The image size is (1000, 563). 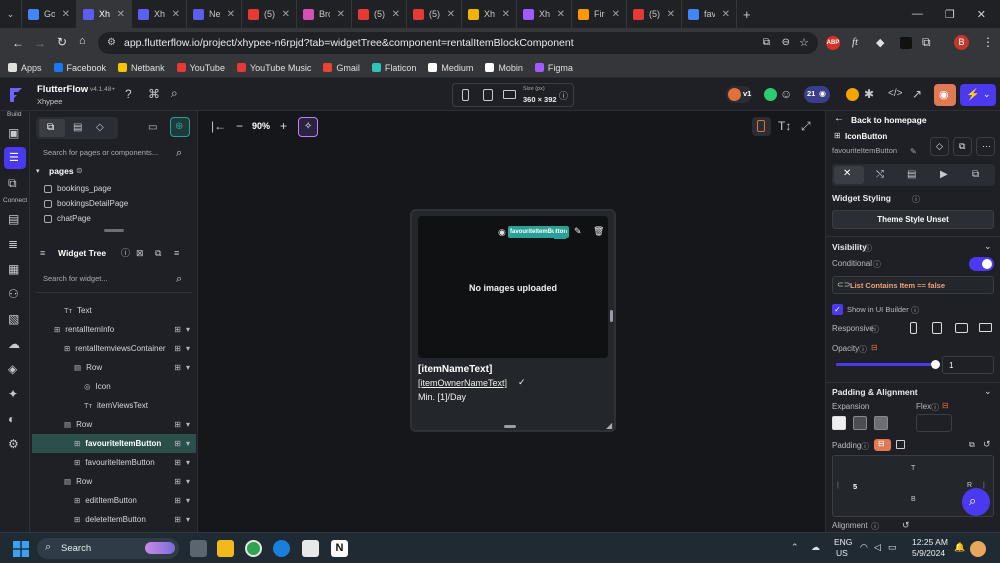 What do you see at coordinates (269, 14) in the screenshot?
I see `browser-tab: (5) W ✕` at bounding box center [269, 14].